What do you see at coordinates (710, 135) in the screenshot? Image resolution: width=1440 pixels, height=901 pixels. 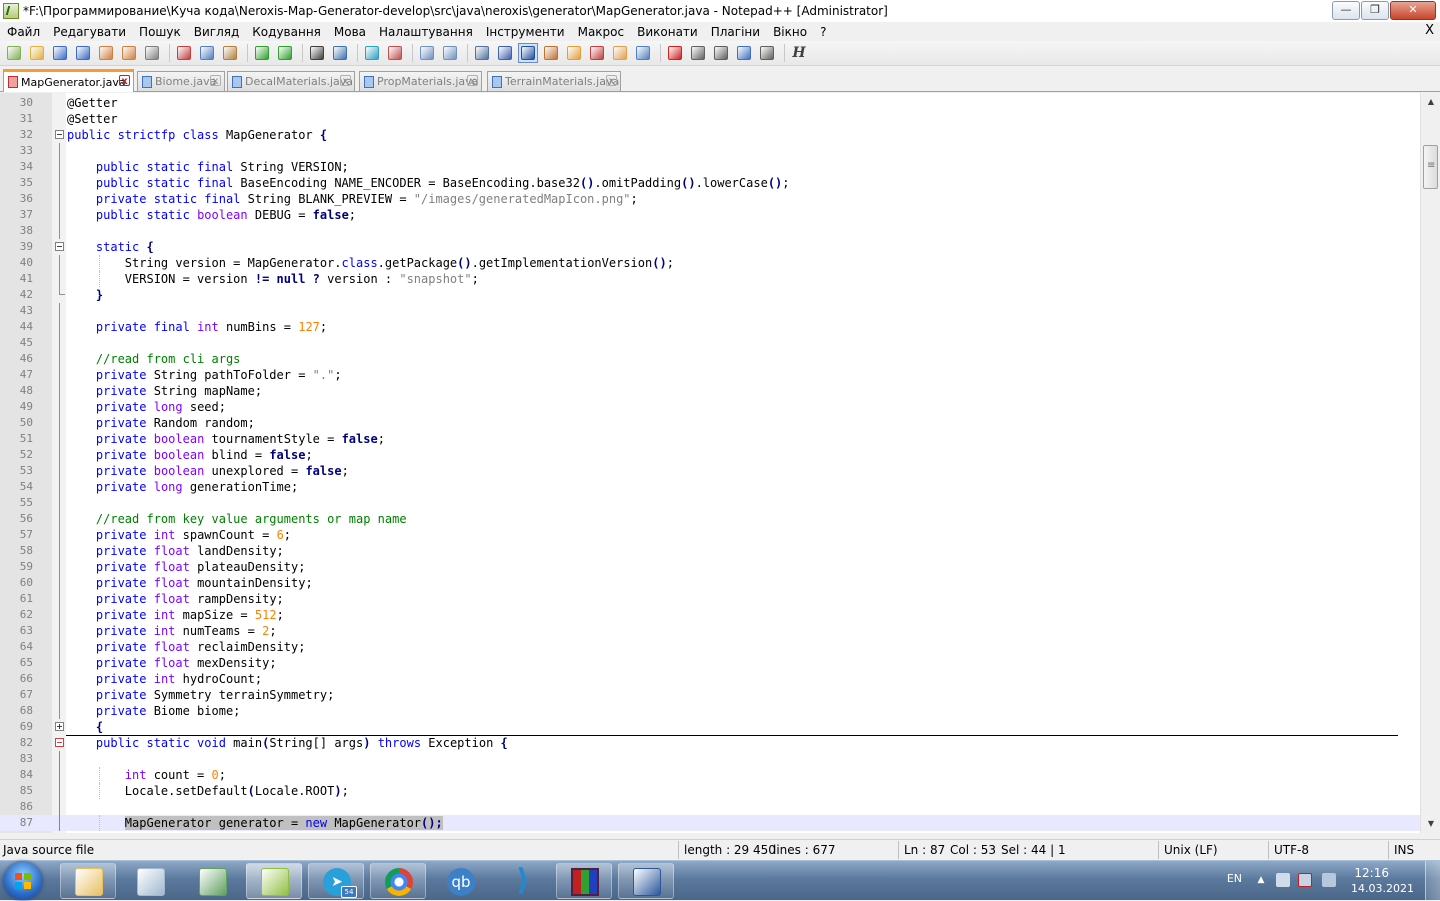 I see `code-line: 32 public strictfp class MapGenerator {` at bounding box center [710, 135].